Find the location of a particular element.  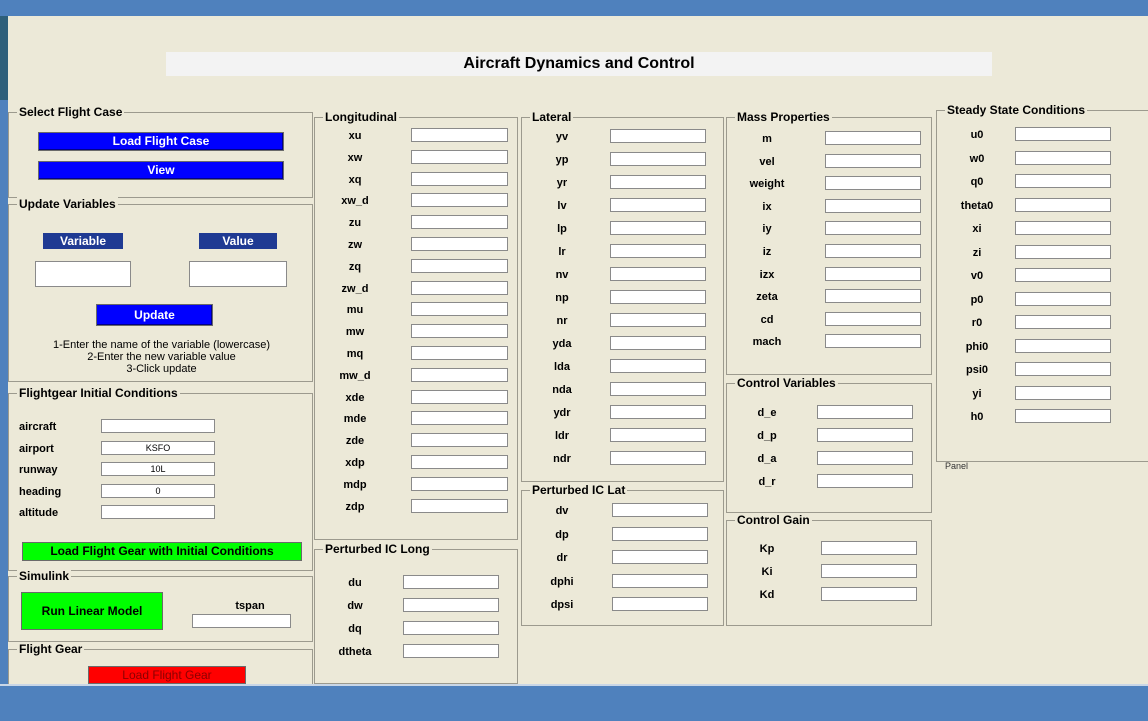

steady-label: xi is located at coordinates (977, 229).